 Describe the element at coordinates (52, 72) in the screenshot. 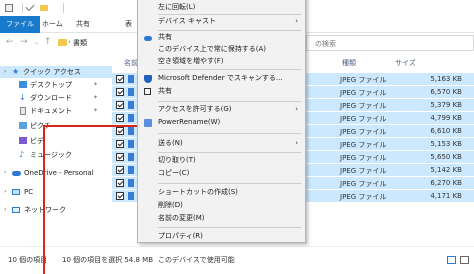

I see `nav-label: クイック アクセス` at that location.